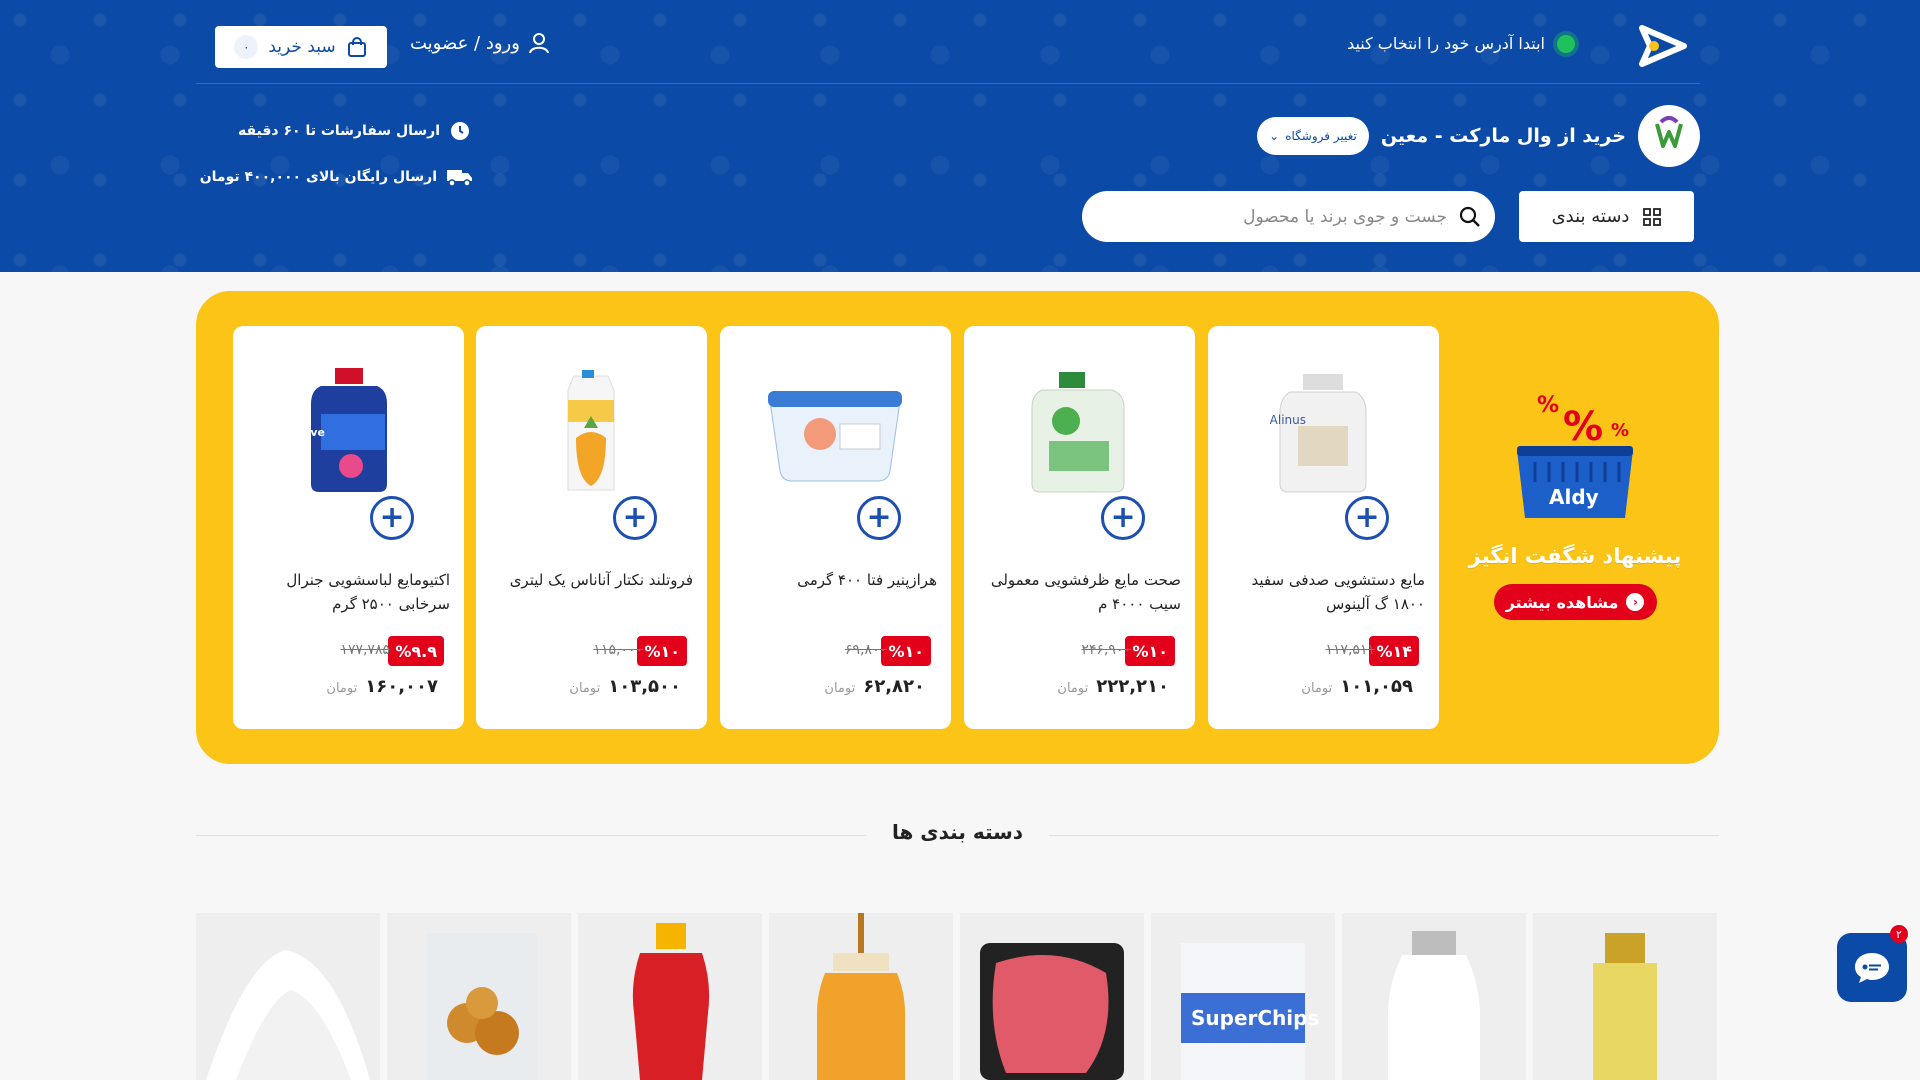 This screenshot has height=1080, width=1920. Describe the element at coordinates (1662, 46) in the screenshot. I see `site-logo` at that location.